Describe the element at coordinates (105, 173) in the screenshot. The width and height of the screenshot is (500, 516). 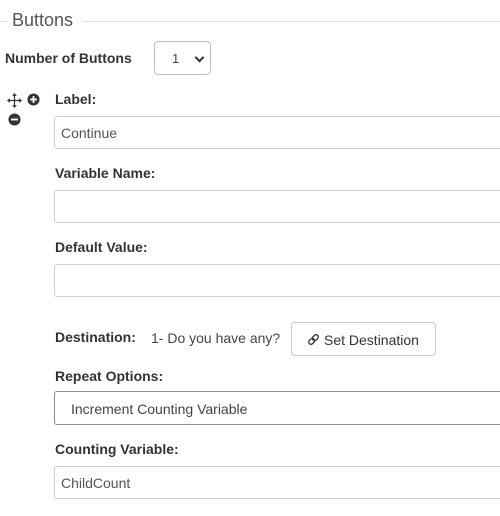
I see `variable-name-label: Variable Name:` at that location.